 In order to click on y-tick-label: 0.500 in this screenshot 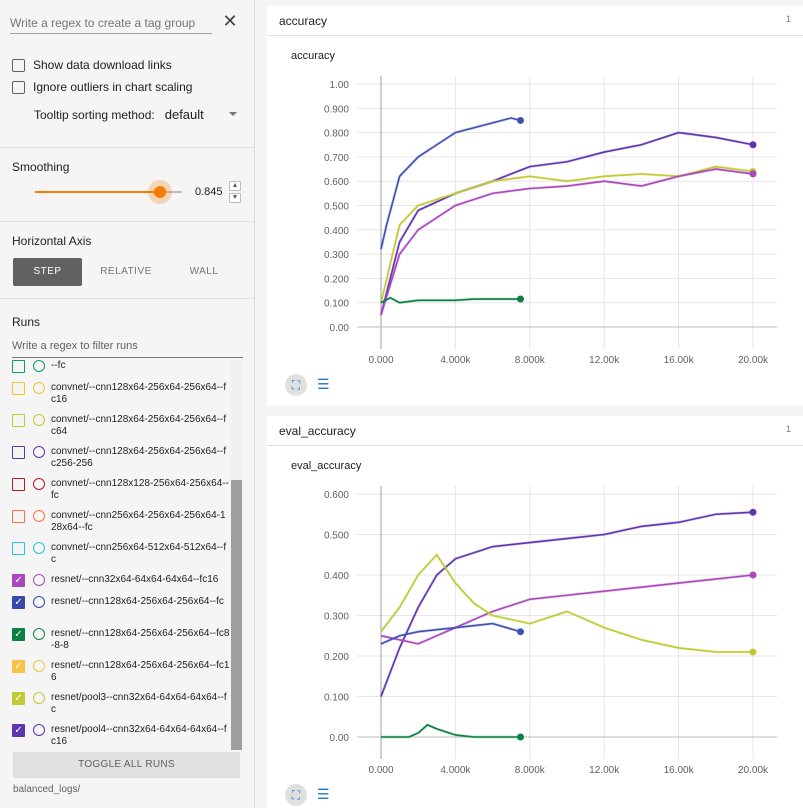, I will do `click(336, 536)`.